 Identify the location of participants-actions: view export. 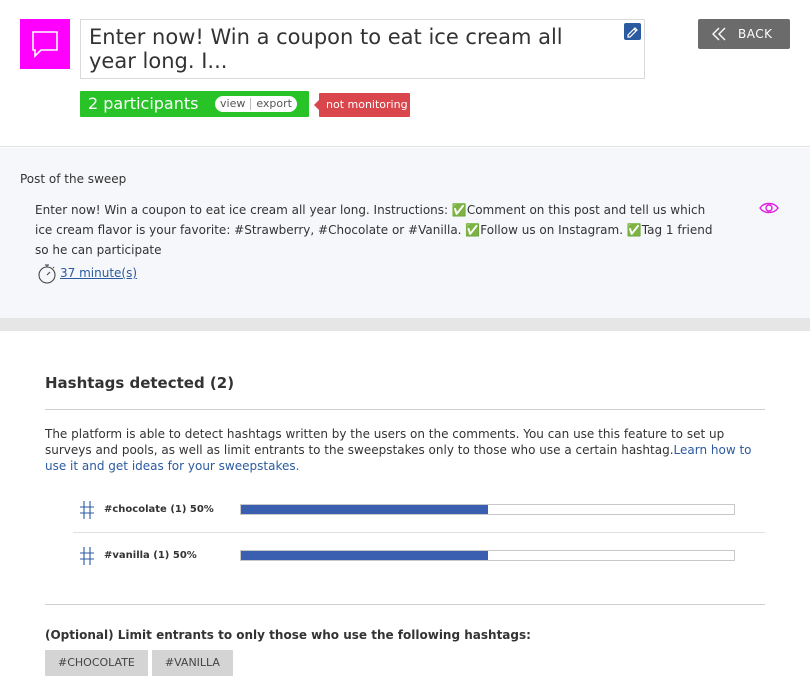
(256, 104).